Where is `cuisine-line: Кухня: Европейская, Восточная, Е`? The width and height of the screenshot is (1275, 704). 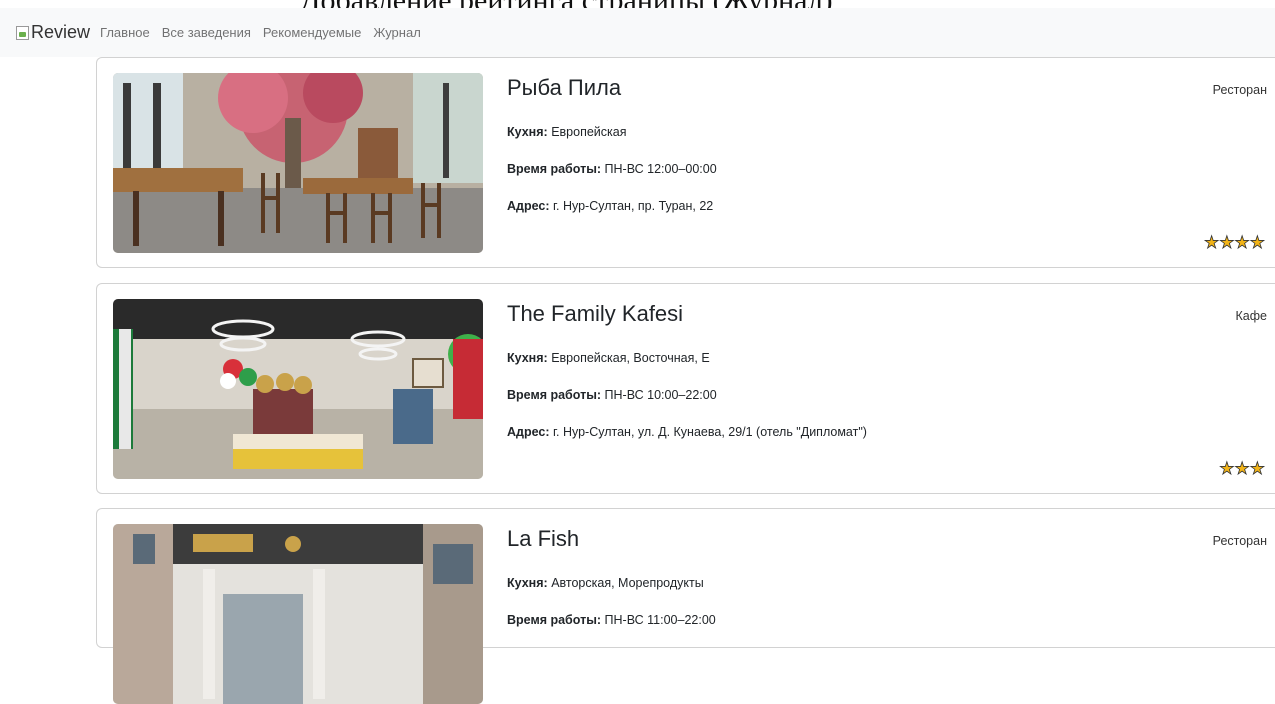
cuisine-line: Кухня: Европейская, Восточная, Е is located at coordinates (608, 358).